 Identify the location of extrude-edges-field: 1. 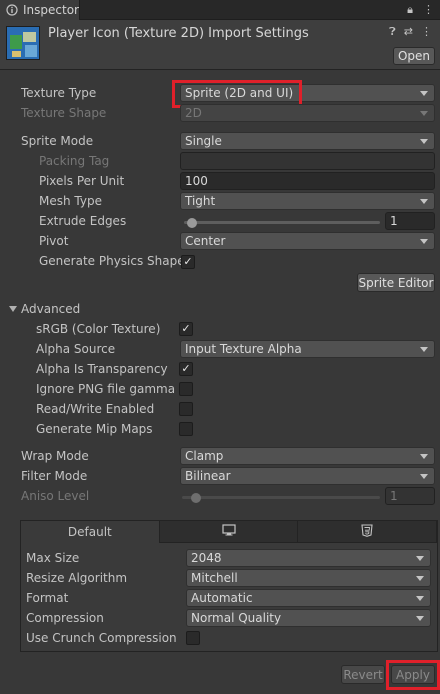
(410, 221).